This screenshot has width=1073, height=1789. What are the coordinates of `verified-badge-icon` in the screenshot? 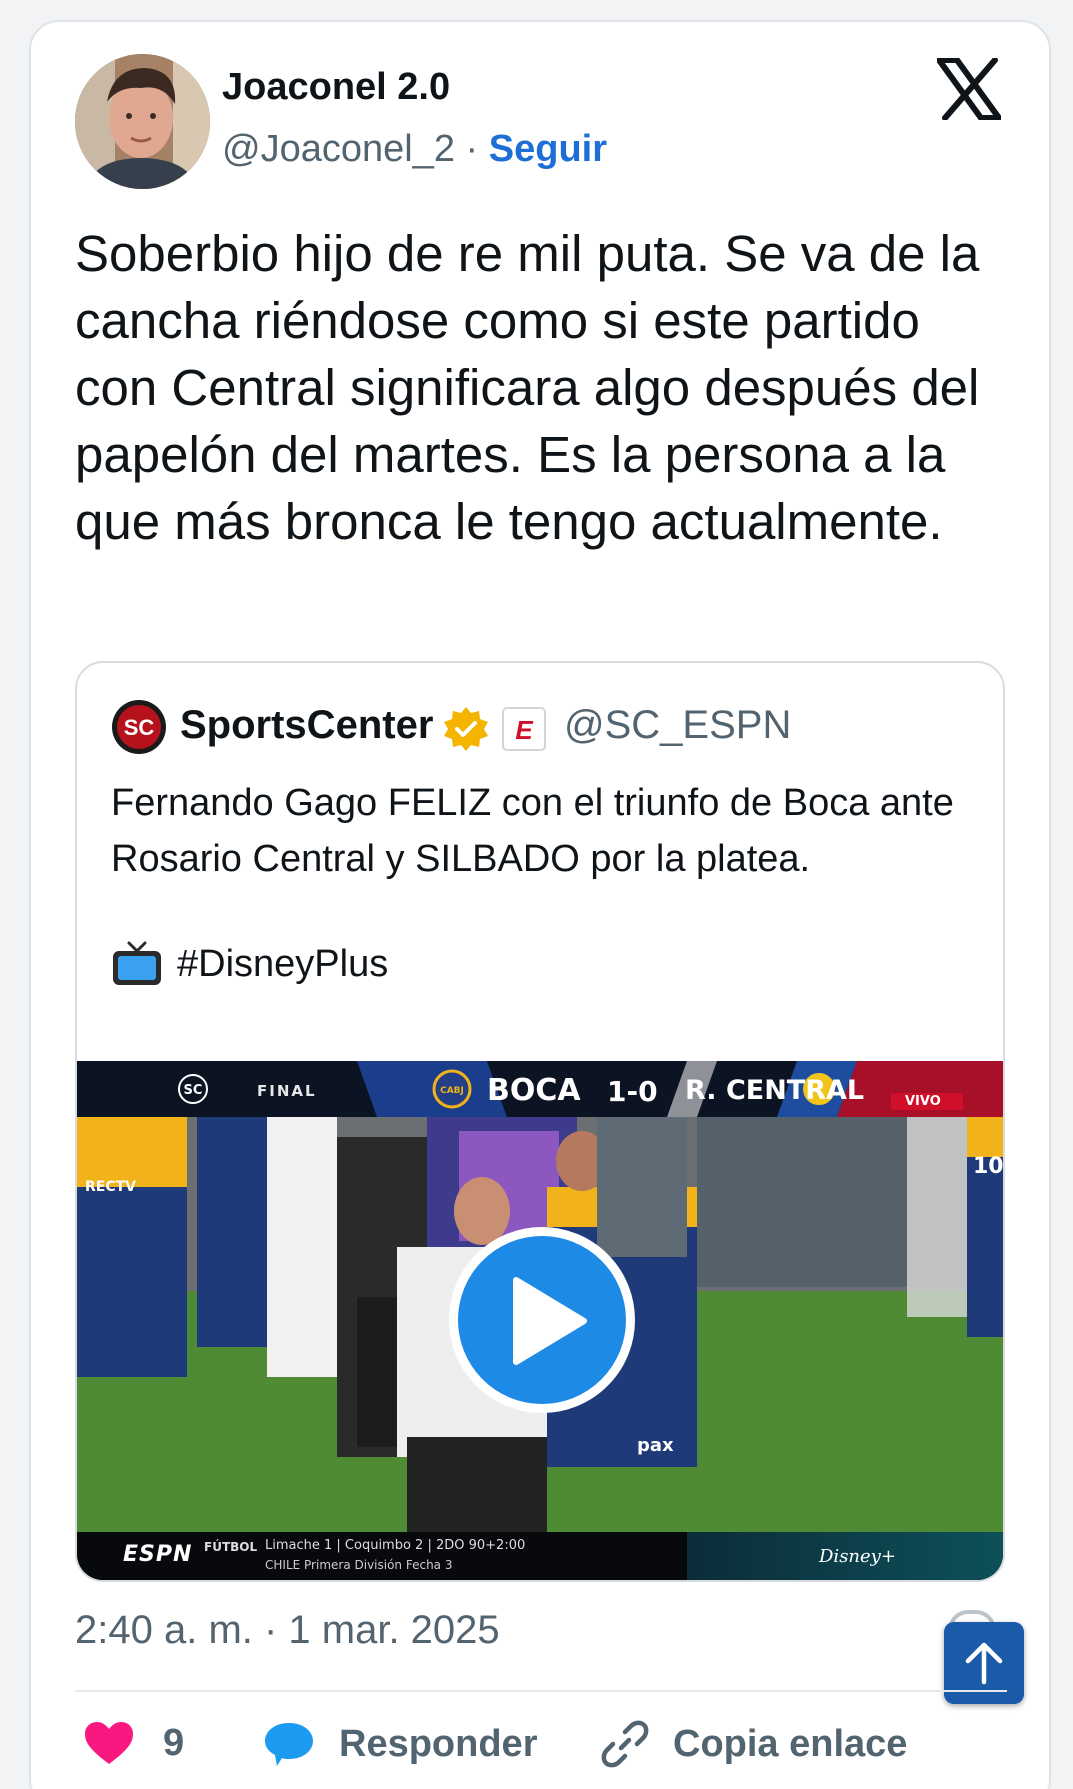 It's located at (466, 729).